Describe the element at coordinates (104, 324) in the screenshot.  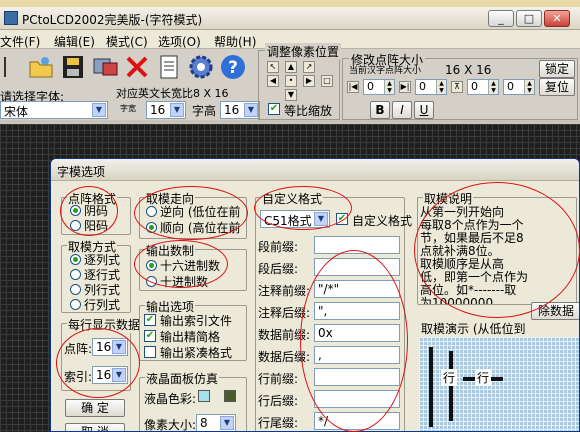
I see `per-row-title: 每行显示数据` at that location.